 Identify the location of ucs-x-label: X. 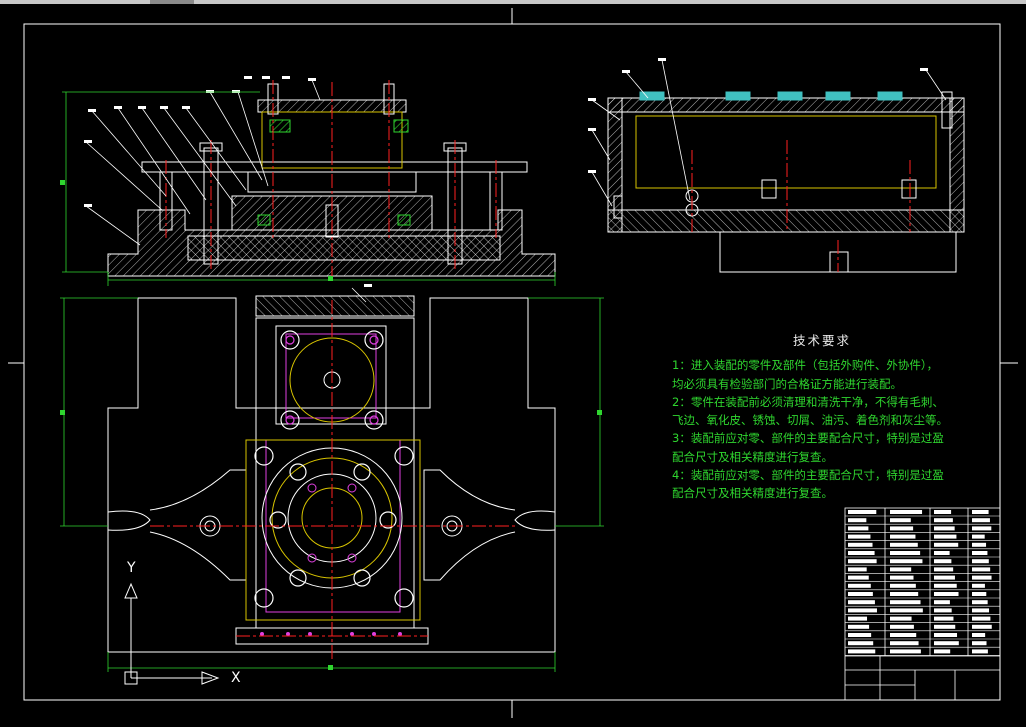
(236, 678).